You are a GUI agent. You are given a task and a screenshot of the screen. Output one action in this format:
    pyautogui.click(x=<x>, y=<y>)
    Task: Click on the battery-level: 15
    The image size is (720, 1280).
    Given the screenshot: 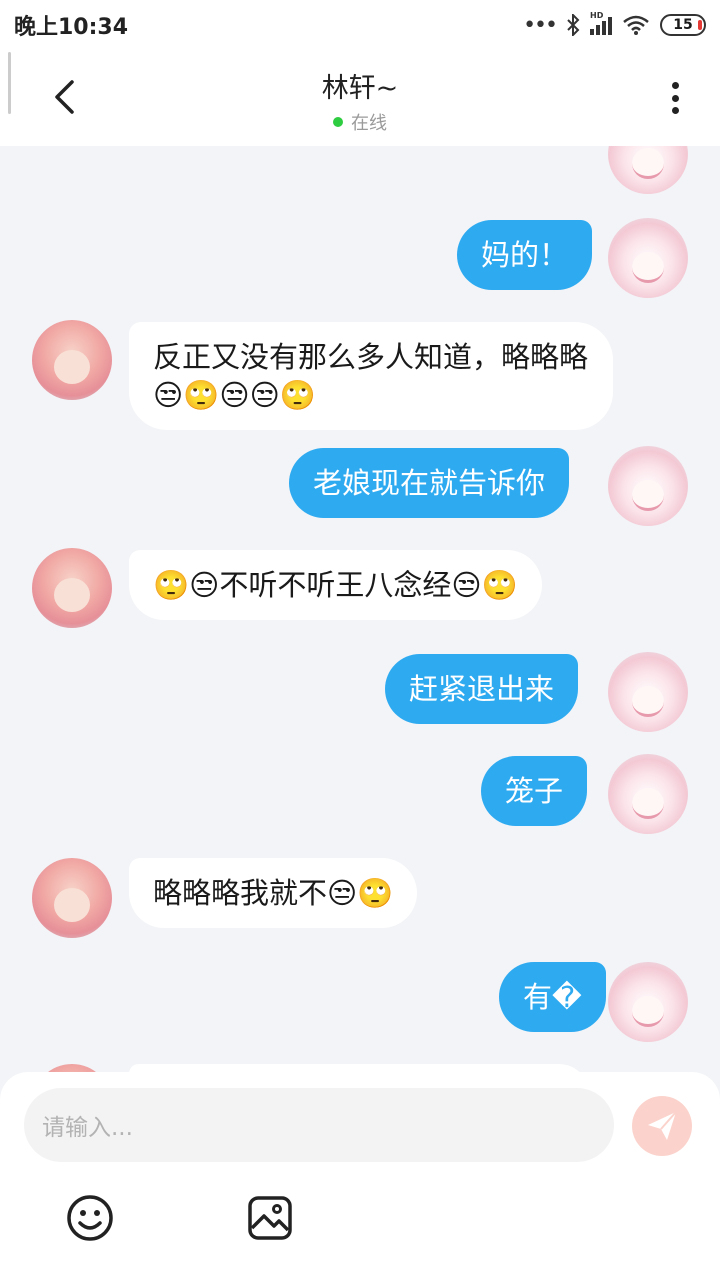 What is the action you would take?
    pyautogui.click(x=683, y=25)
    